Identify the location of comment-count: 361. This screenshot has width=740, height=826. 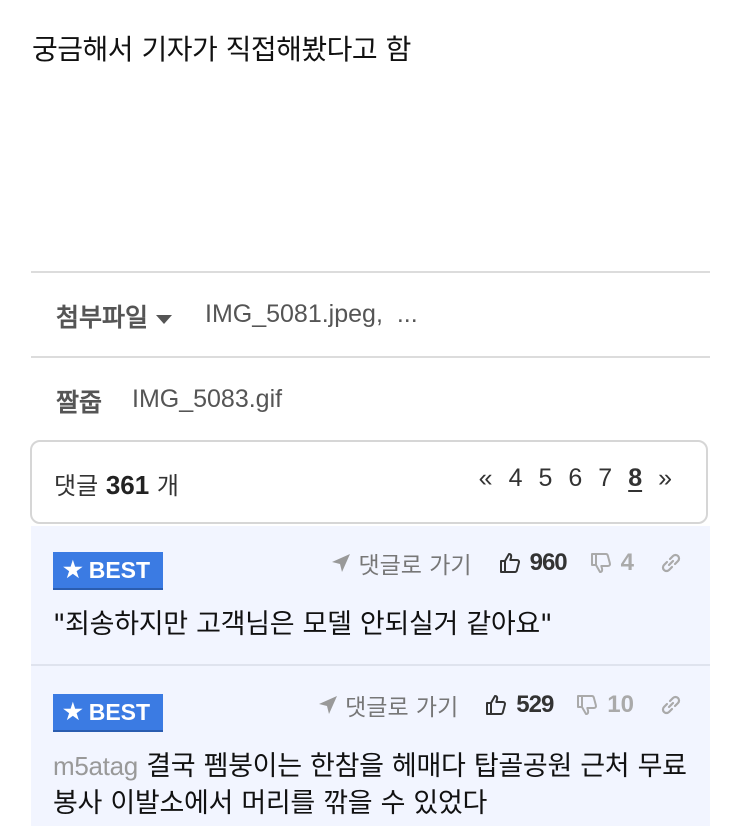
(127, 485).